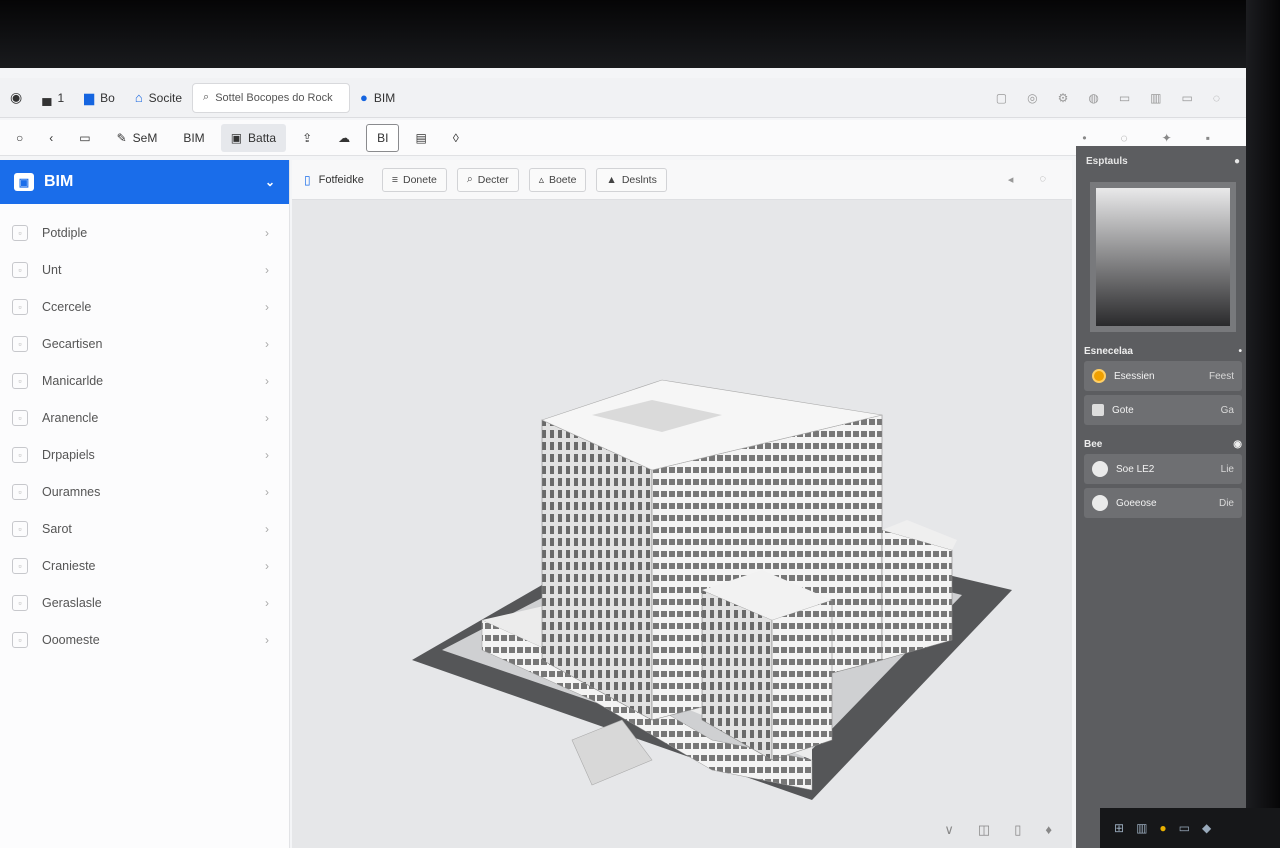 The height and width of the screenshot is (848, 1280). I want to click on tool-bim: BIM, so click(193, 138).